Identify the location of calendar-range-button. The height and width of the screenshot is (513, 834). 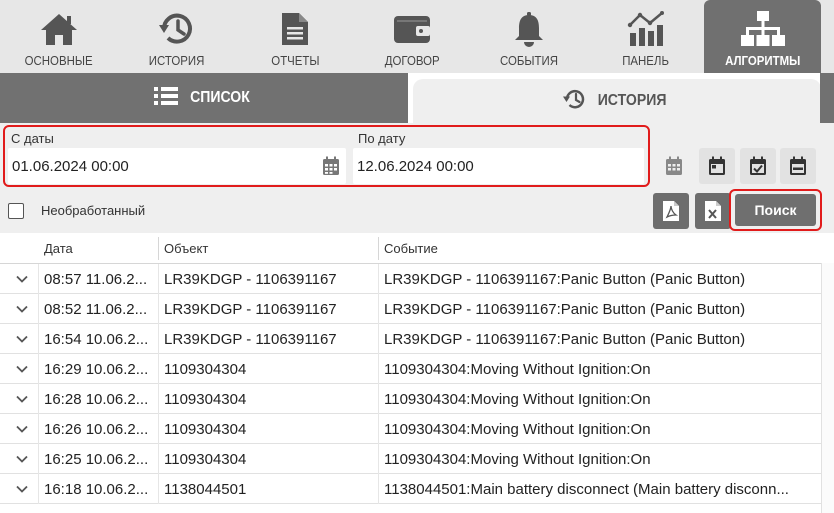
(798, 166).